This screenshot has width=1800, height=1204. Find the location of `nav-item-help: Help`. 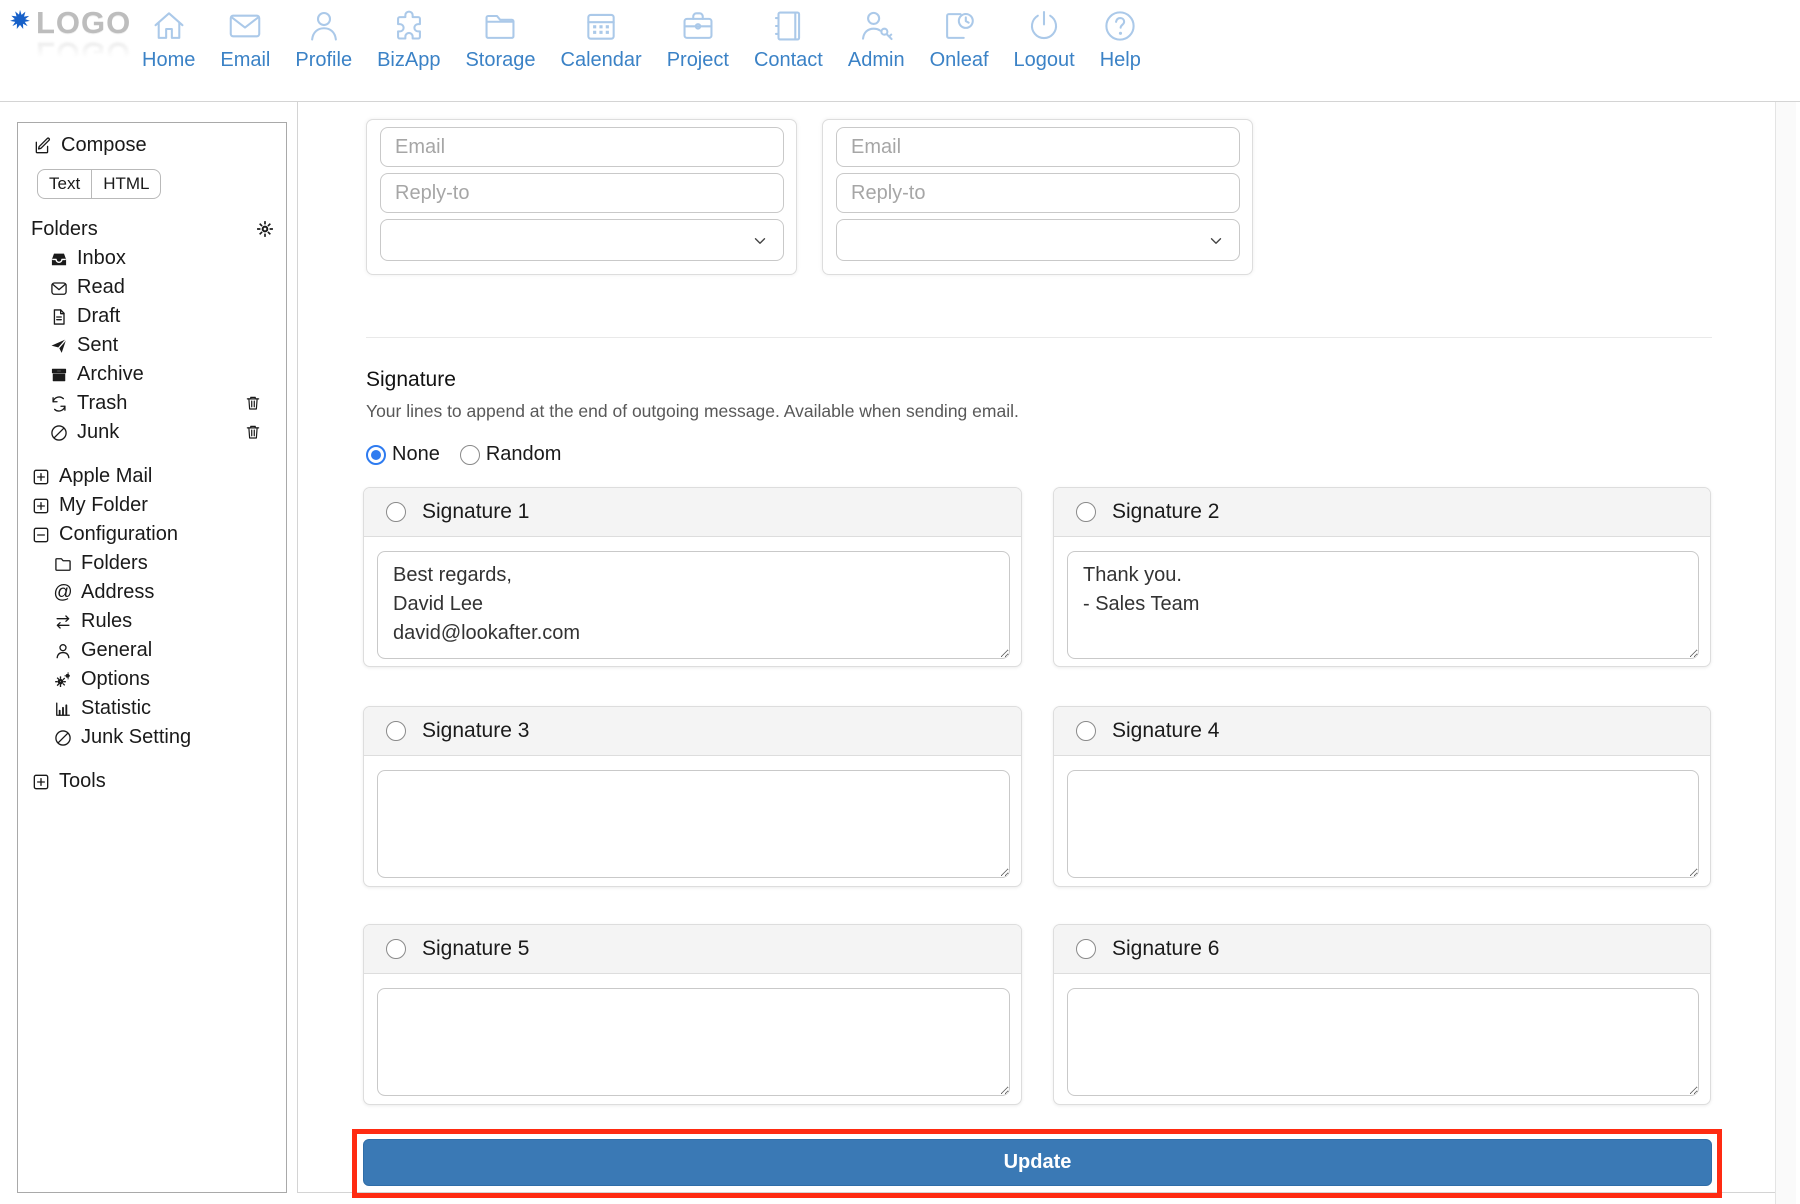

nav-item-help: Help is located at coordinates (1120, 39).